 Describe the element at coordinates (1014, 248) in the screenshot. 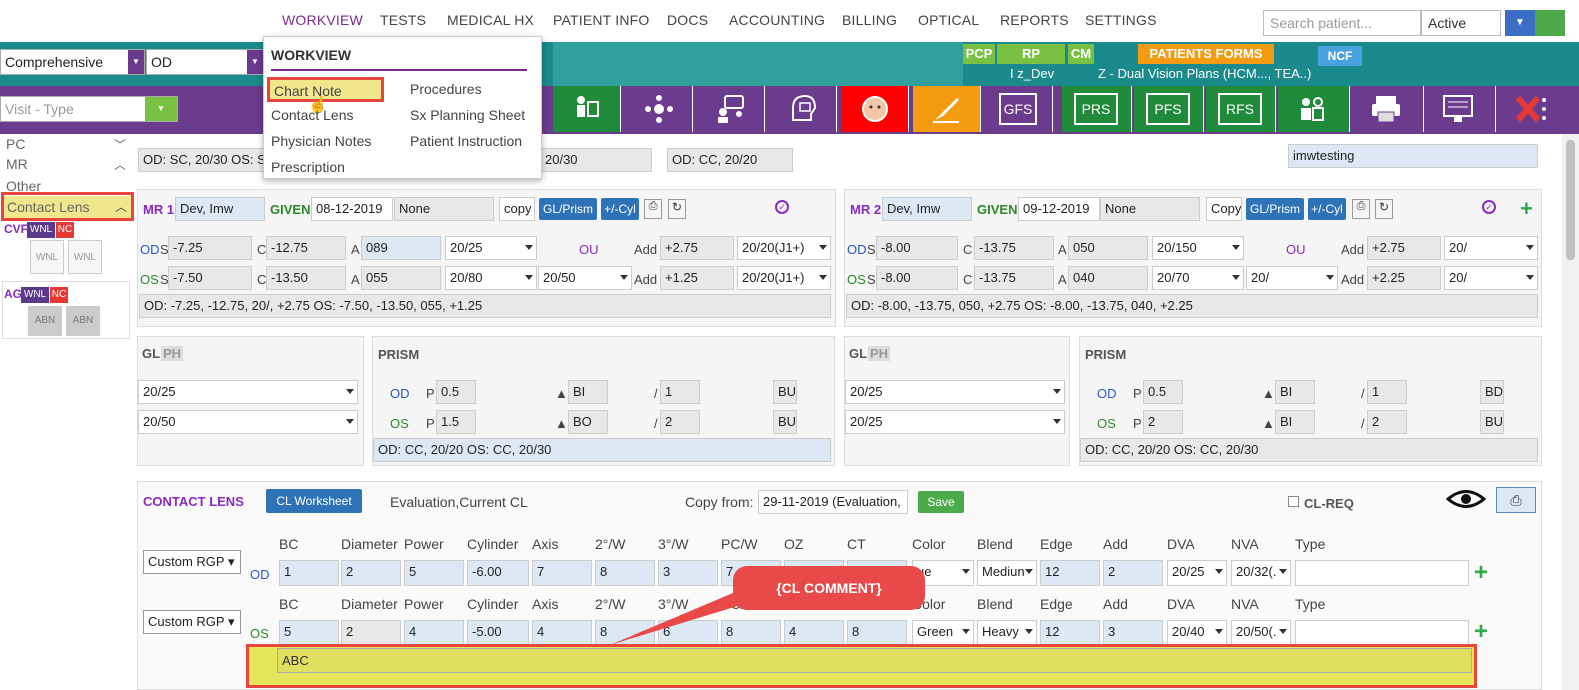

I see `mr2-od-cyl: -13.75` at that location.